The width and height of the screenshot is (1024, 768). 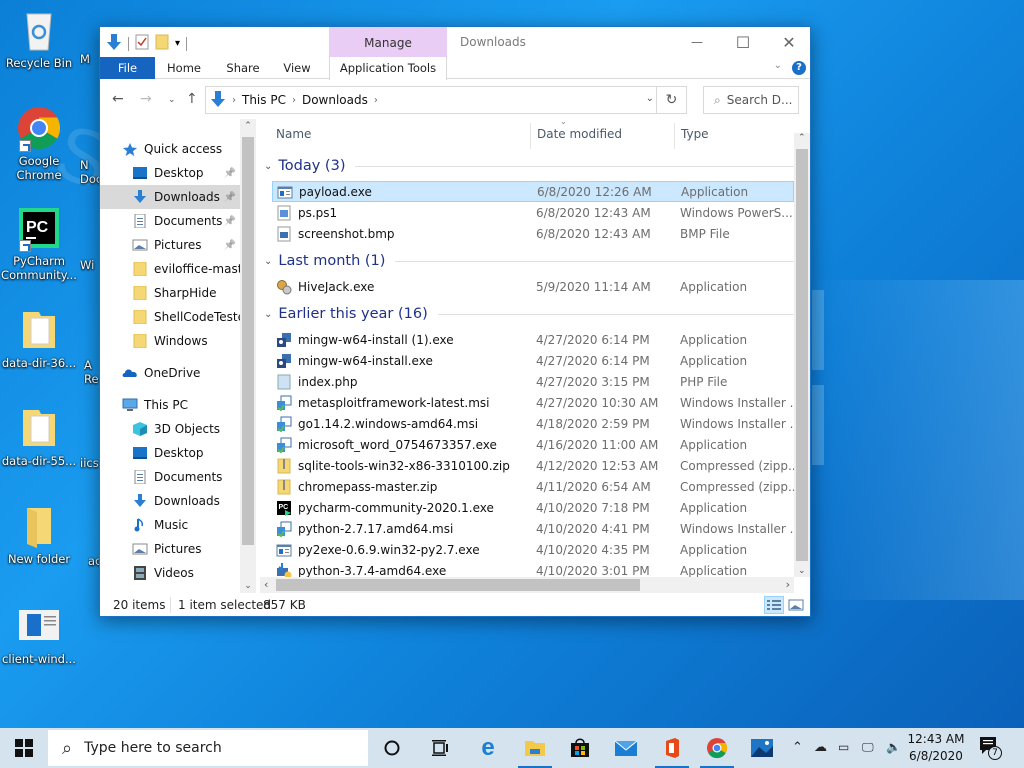 What do you see at coordinates (743, 42) in the screenshot?
I see `maximize-button: ☐` at bounding box center [743, 42].